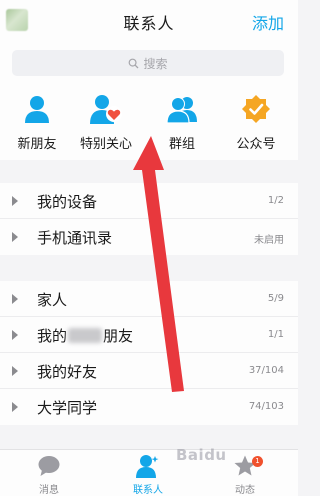 The width and height of the screenshot is (320, 496). What do you see at coordinates (67, 202) in the screenshot?
I see `row-name: 我的设备` at bounding box center [67, 202].